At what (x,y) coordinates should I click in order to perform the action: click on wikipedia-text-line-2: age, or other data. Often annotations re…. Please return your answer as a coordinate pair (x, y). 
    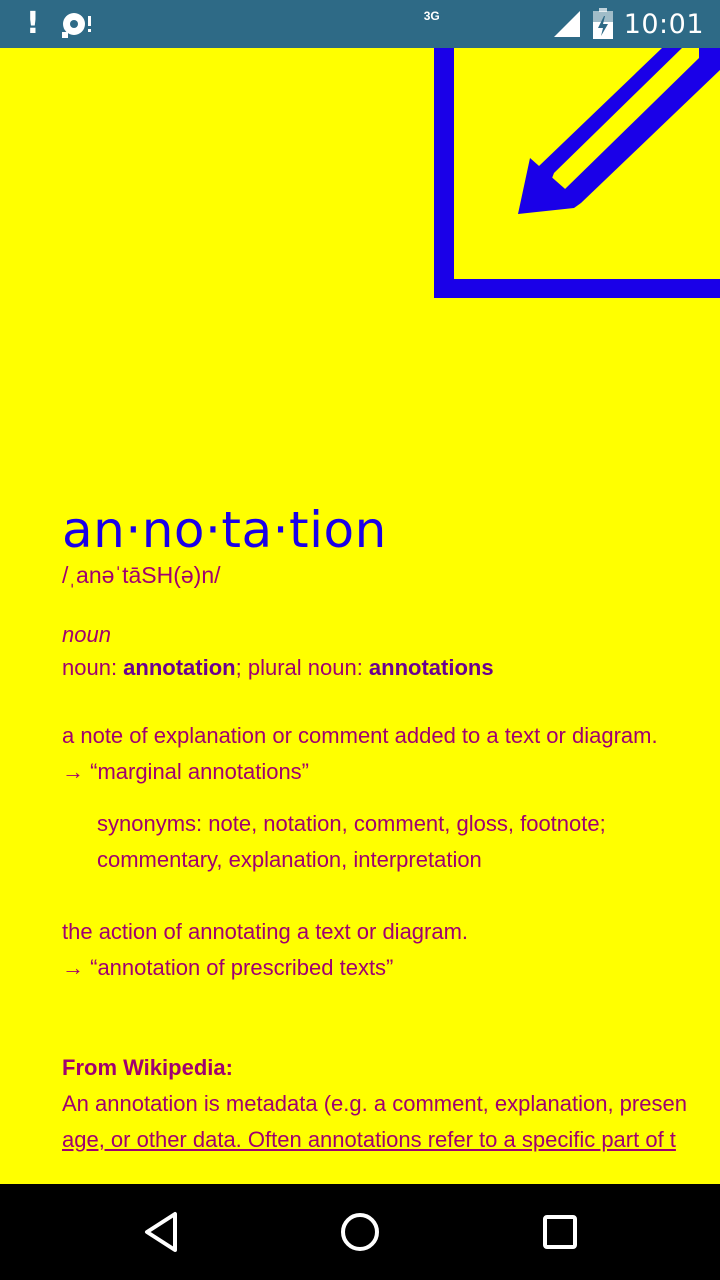
    Looking at the image, I should click on (391, 1140).